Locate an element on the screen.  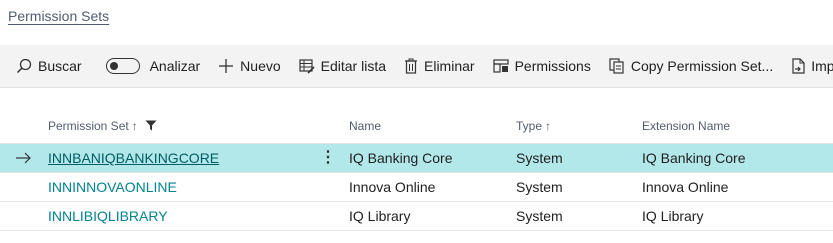
new-button: Nuevo is located at coordinates (249, 66).